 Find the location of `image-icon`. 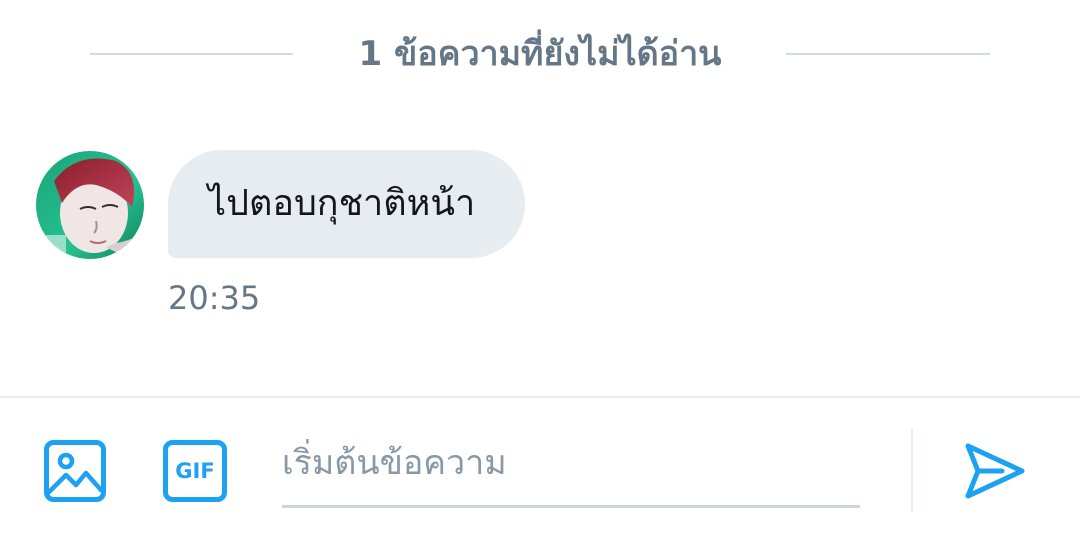

image-icon is located at coordinates (75, 471).